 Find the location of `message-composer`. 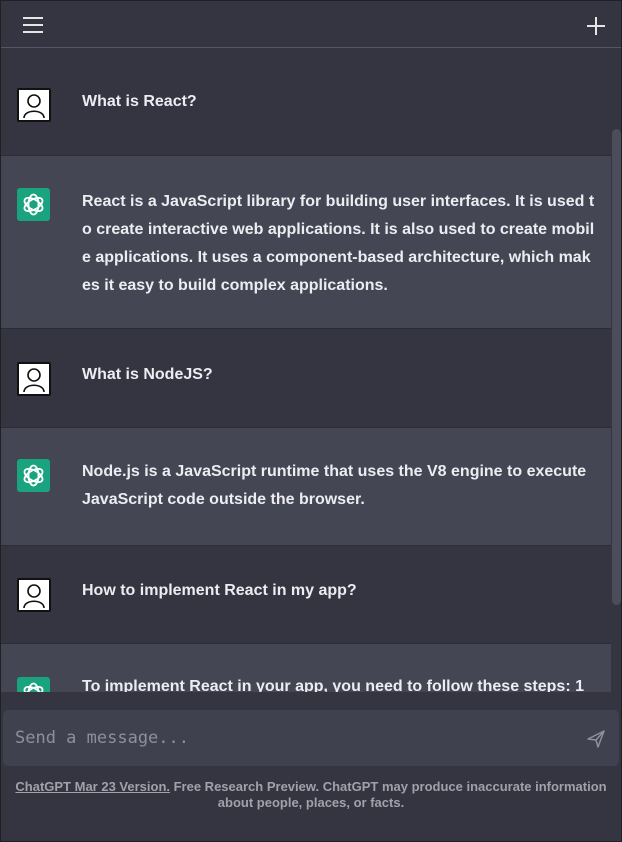

message-composer is located at coordinates (311, 738).